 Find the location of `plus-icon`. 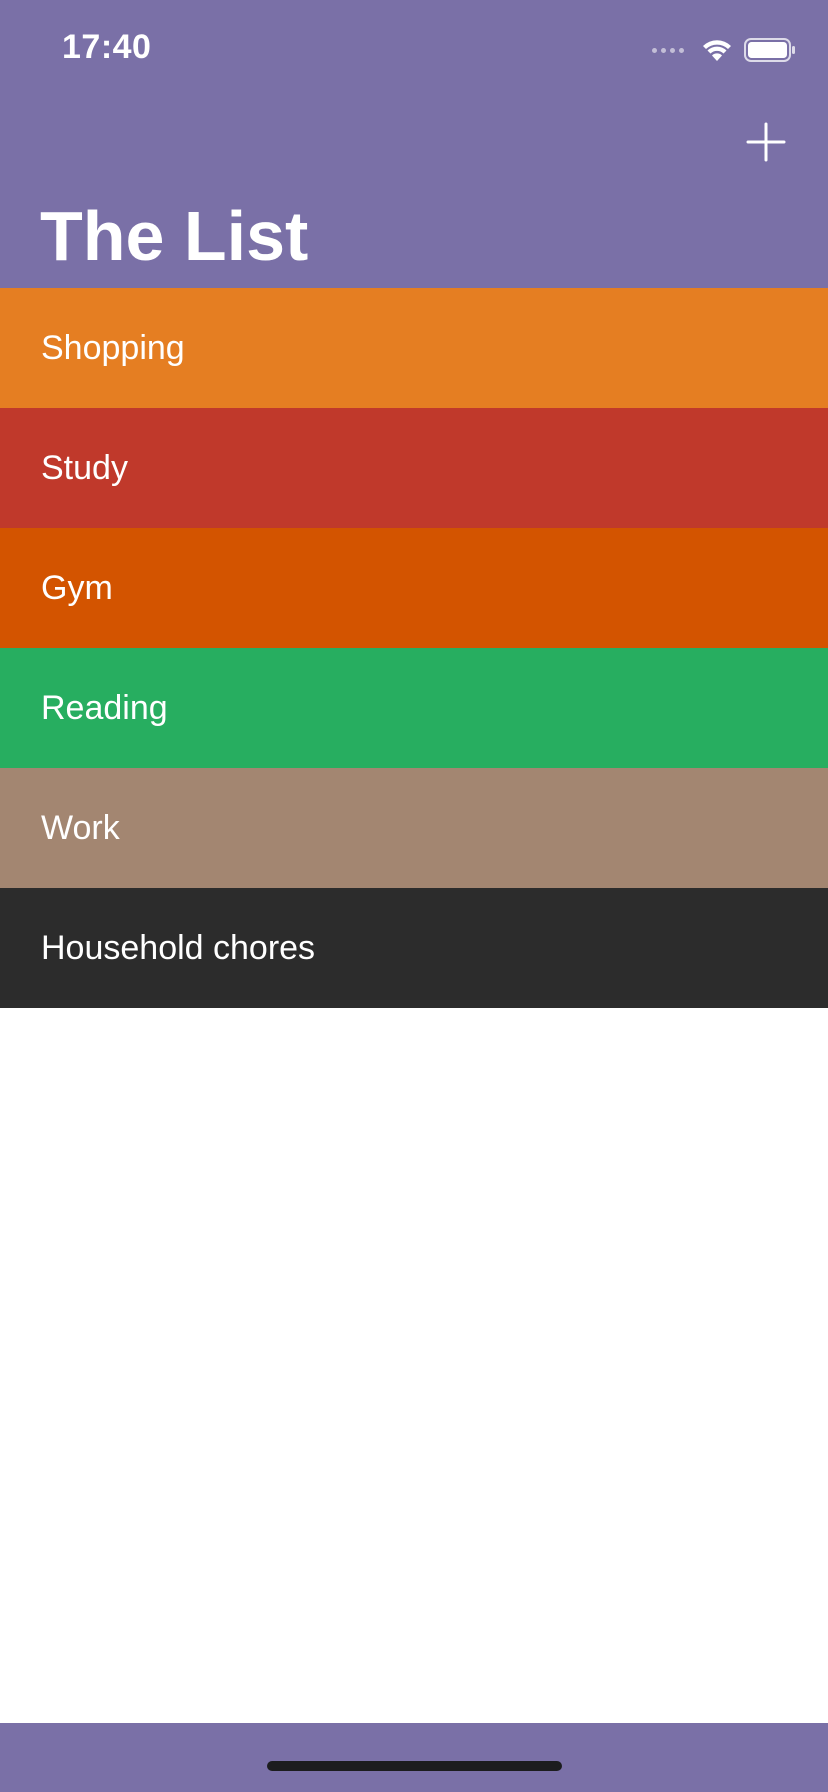

plus-icon is located at coordinates (766, 142).